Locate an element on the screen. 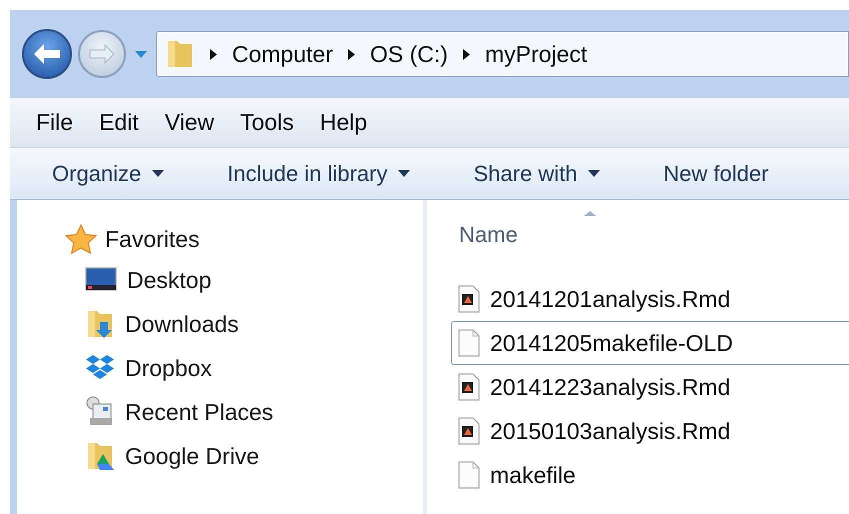 The image size is (849, 514). caret-icon is located at coordinates (141, 54).